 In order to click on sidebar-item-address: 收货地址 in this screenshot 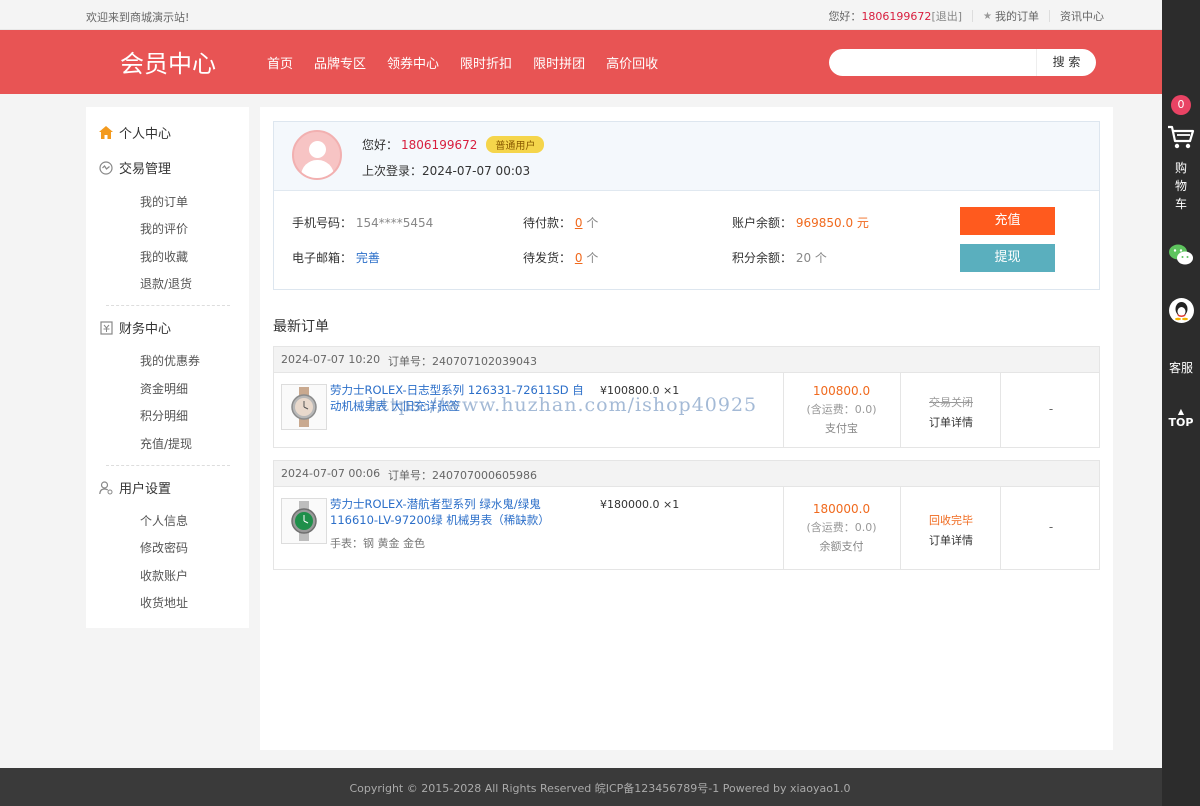, I will do `click(164, 602)`.